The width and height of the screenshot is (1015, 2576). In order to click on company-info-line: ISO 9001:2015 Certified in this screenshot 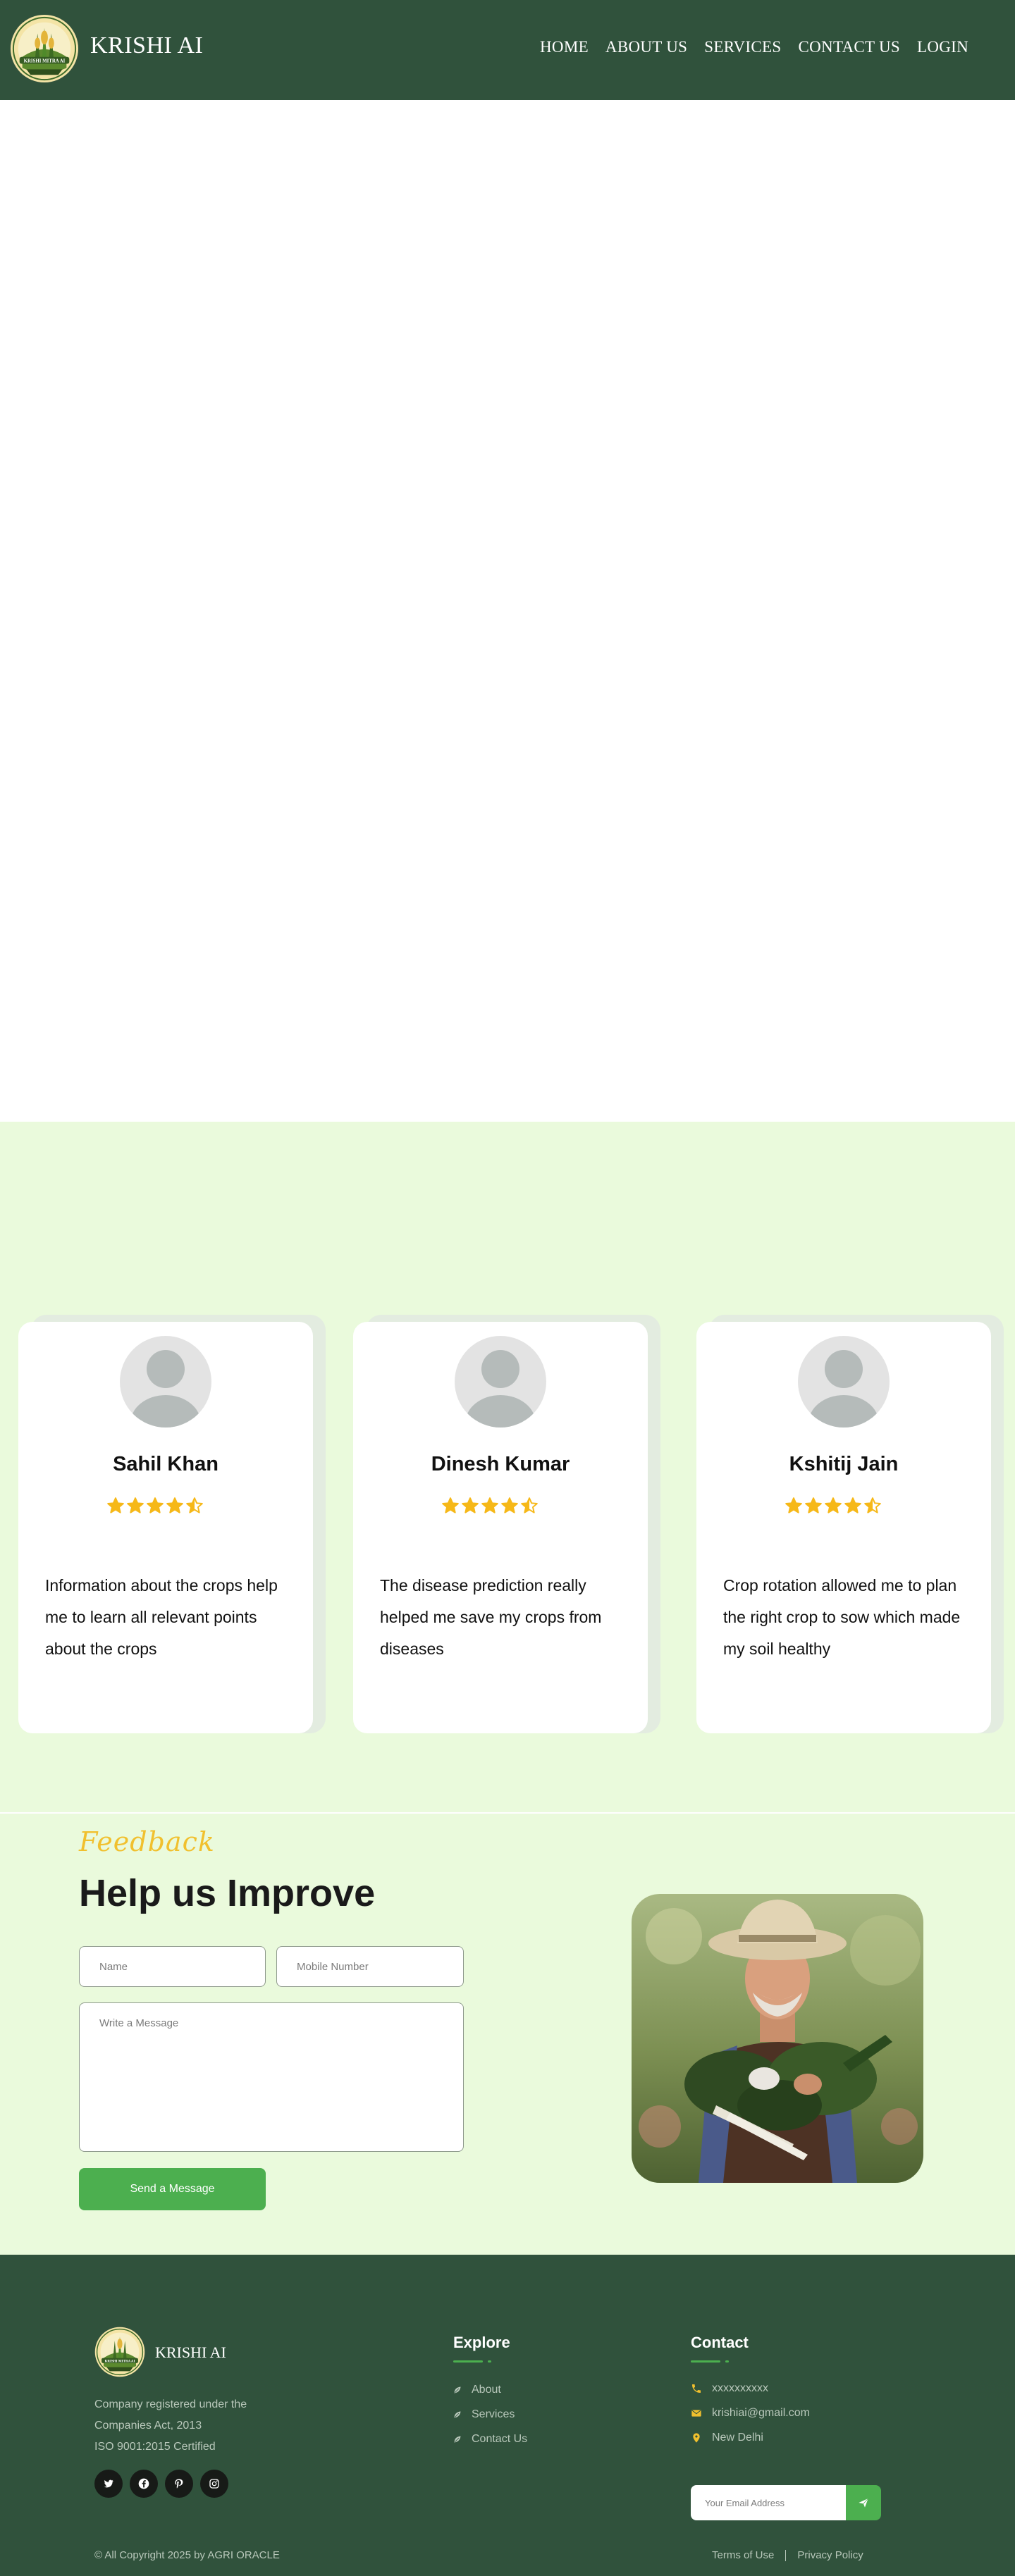, I will do `click(155, 2447)`.